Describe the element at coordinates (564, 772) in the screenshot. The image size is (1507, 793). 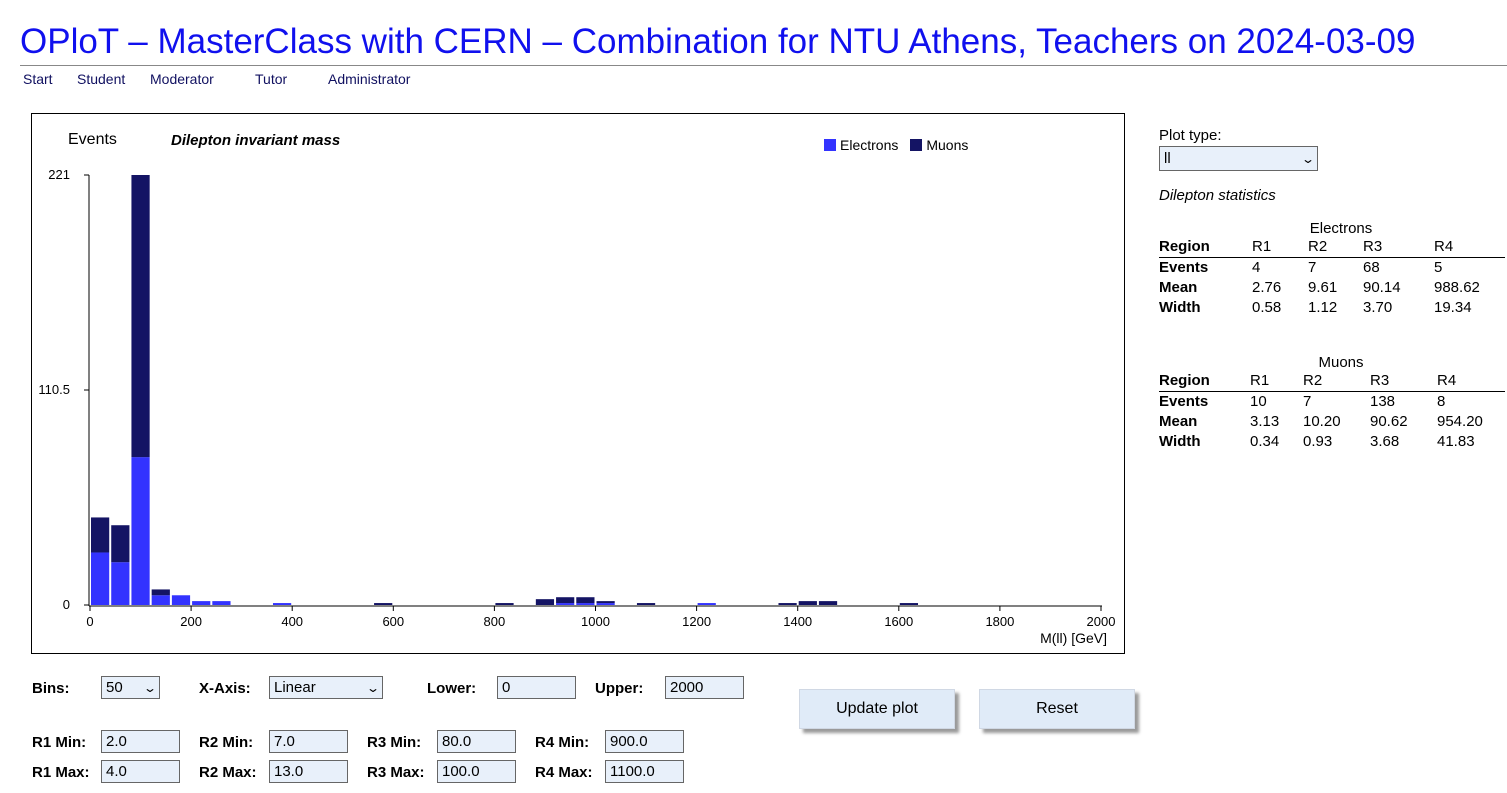
I see `r4-max-label: R4 Max:` at that location.